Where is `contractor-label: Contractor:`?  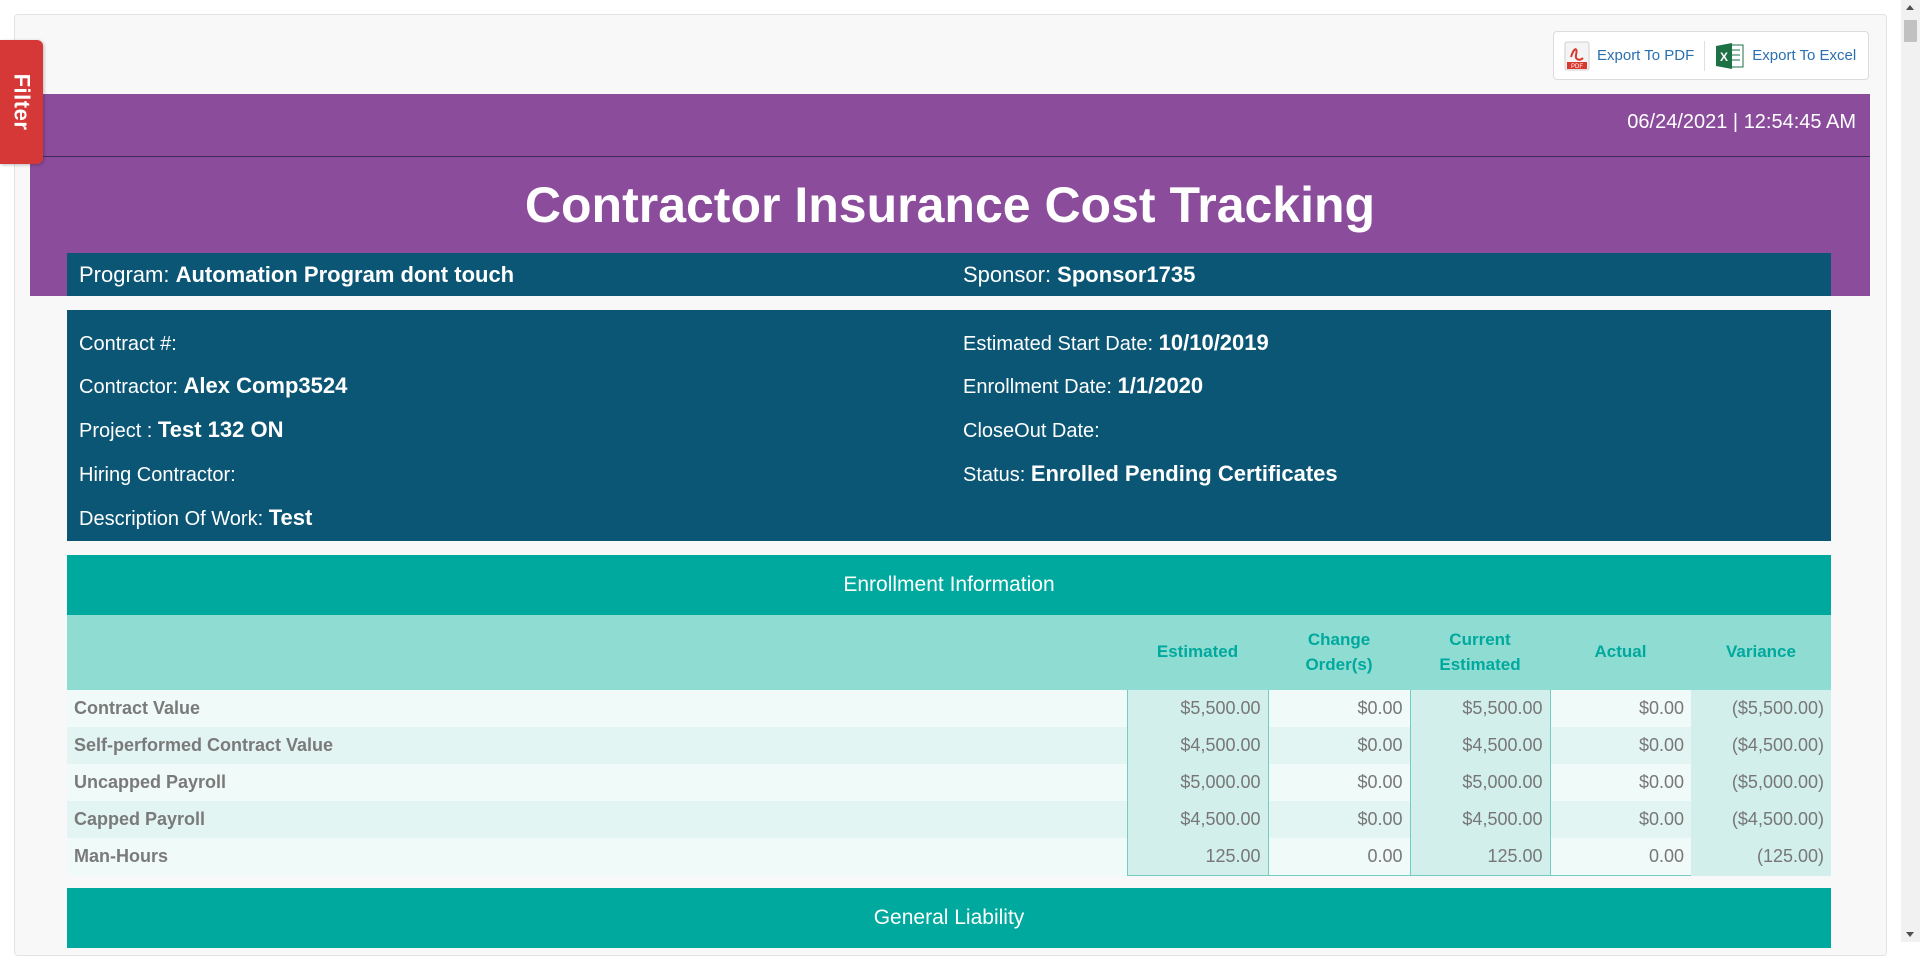 contractor-label: Contractor: is located at coordinates (131, 387).